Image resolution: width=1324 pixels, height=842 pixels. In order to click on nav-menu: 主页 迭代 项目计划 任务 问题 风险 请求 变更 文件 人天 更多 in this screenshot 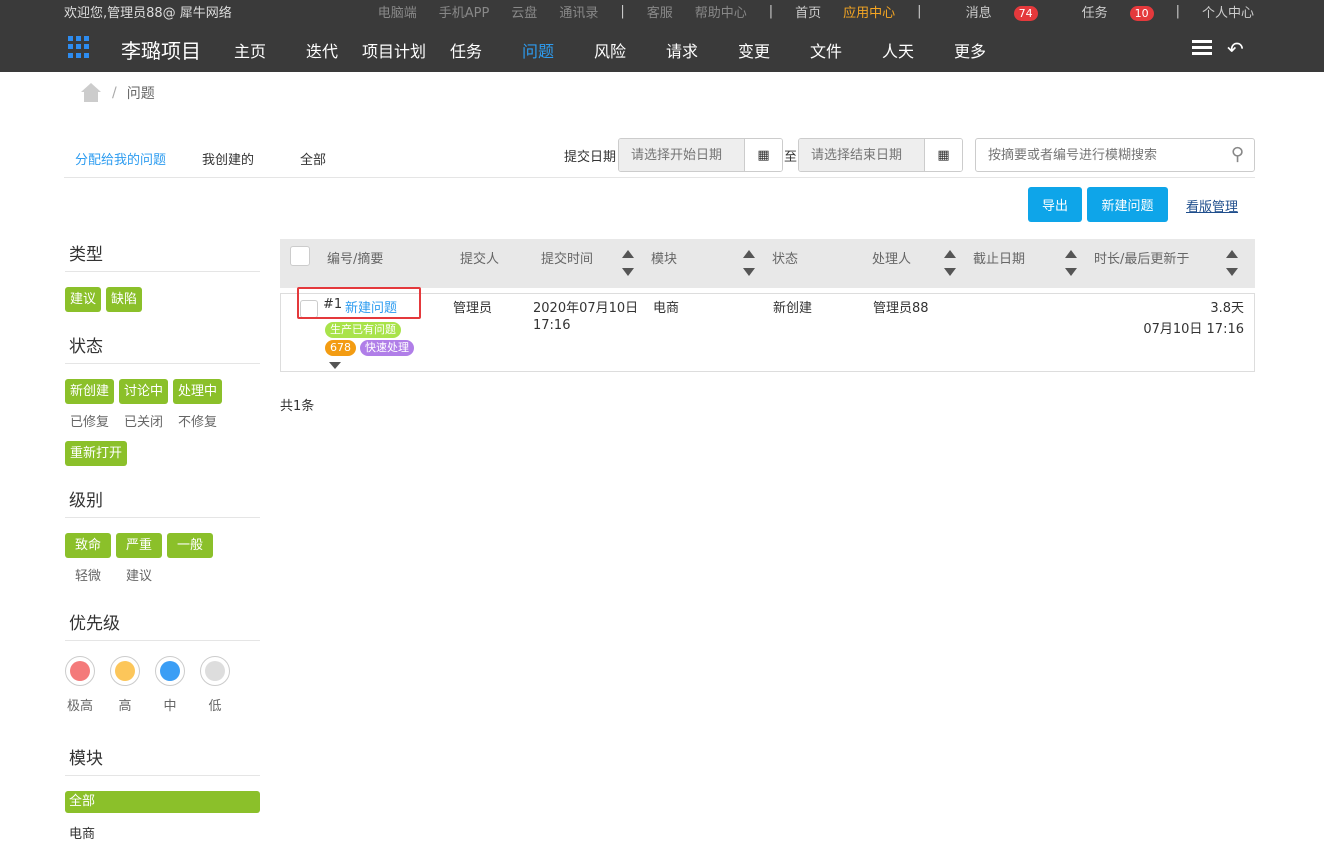, I will do `click(610, 50)`.